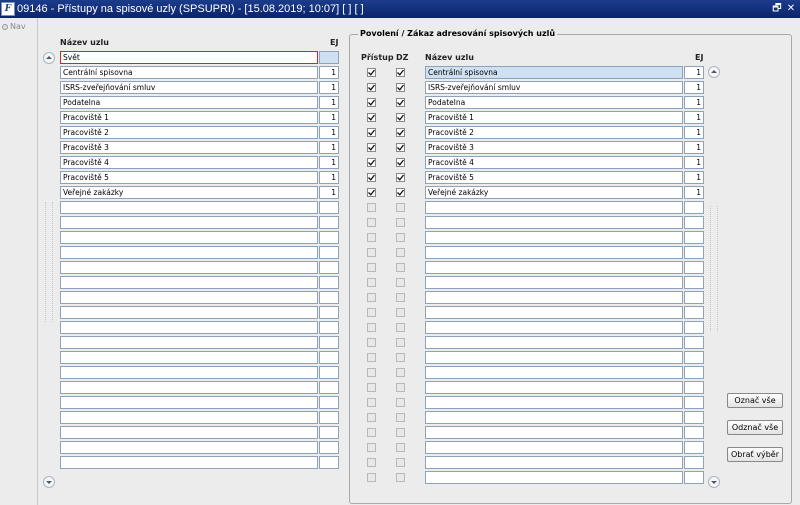 The width and height of the screenshot is (800, 505). Describe the element at coordinates (189, 192) in the screenshot. I see `left-name-cell: Veřejné zakázky` at that location.